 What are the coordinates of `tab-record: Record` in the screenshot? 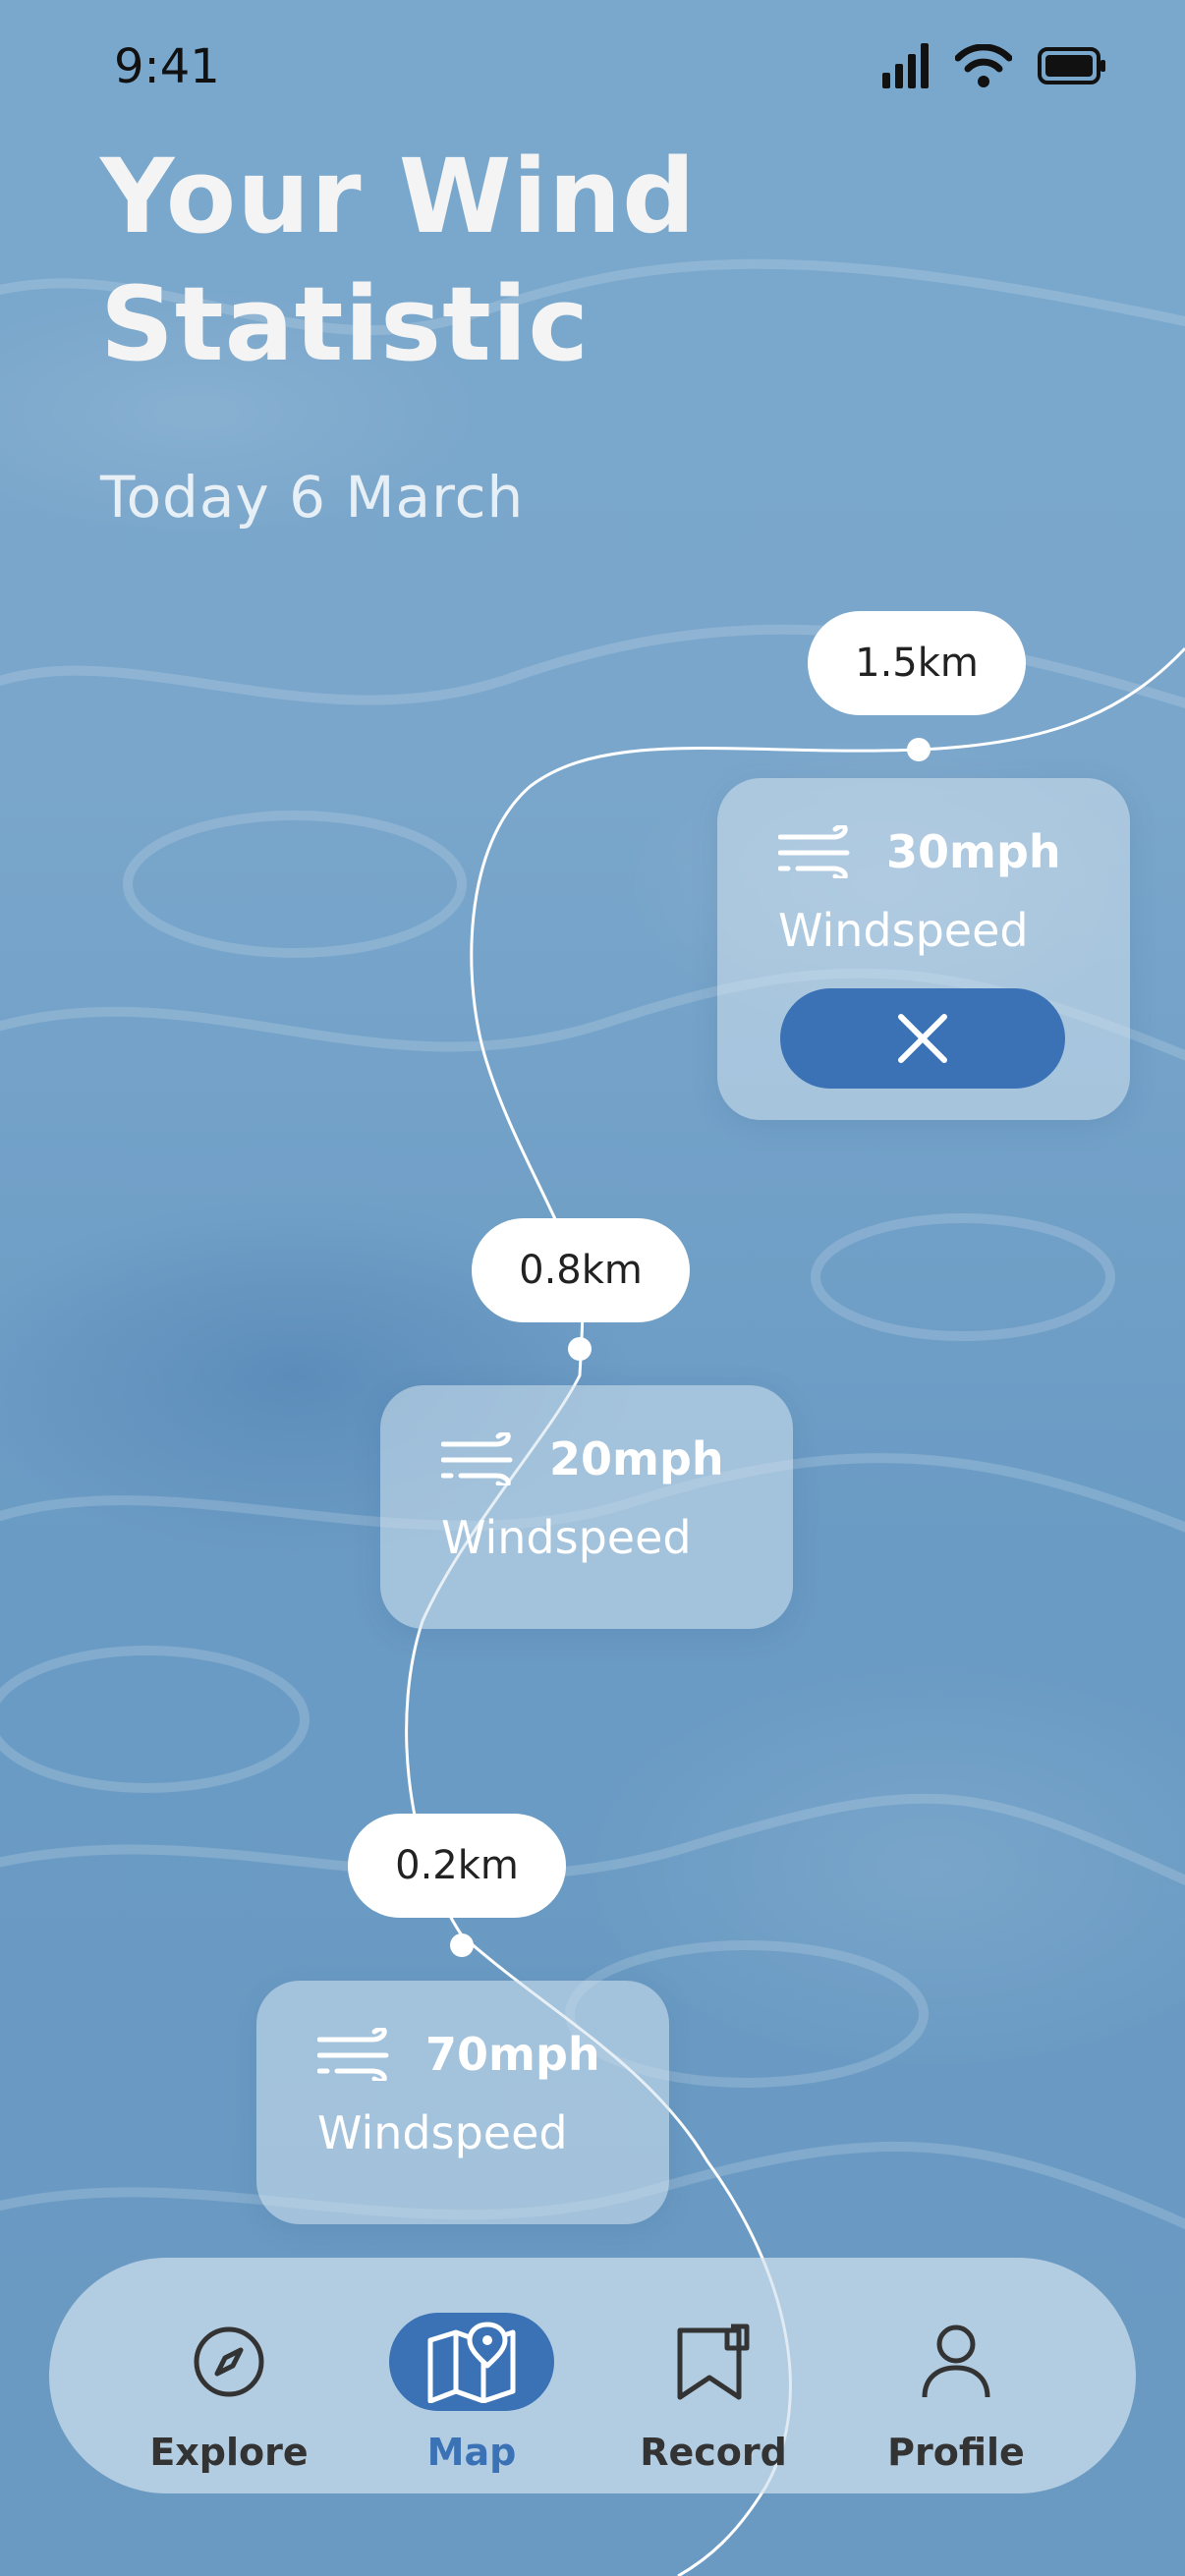 It's located at (714, 2375).